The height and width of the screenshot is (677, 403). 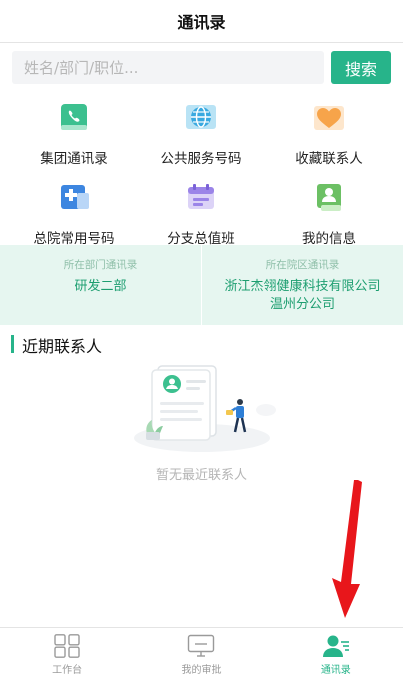 I want to click on tab-contacts: 通讯录, so click(x=336, y=652).